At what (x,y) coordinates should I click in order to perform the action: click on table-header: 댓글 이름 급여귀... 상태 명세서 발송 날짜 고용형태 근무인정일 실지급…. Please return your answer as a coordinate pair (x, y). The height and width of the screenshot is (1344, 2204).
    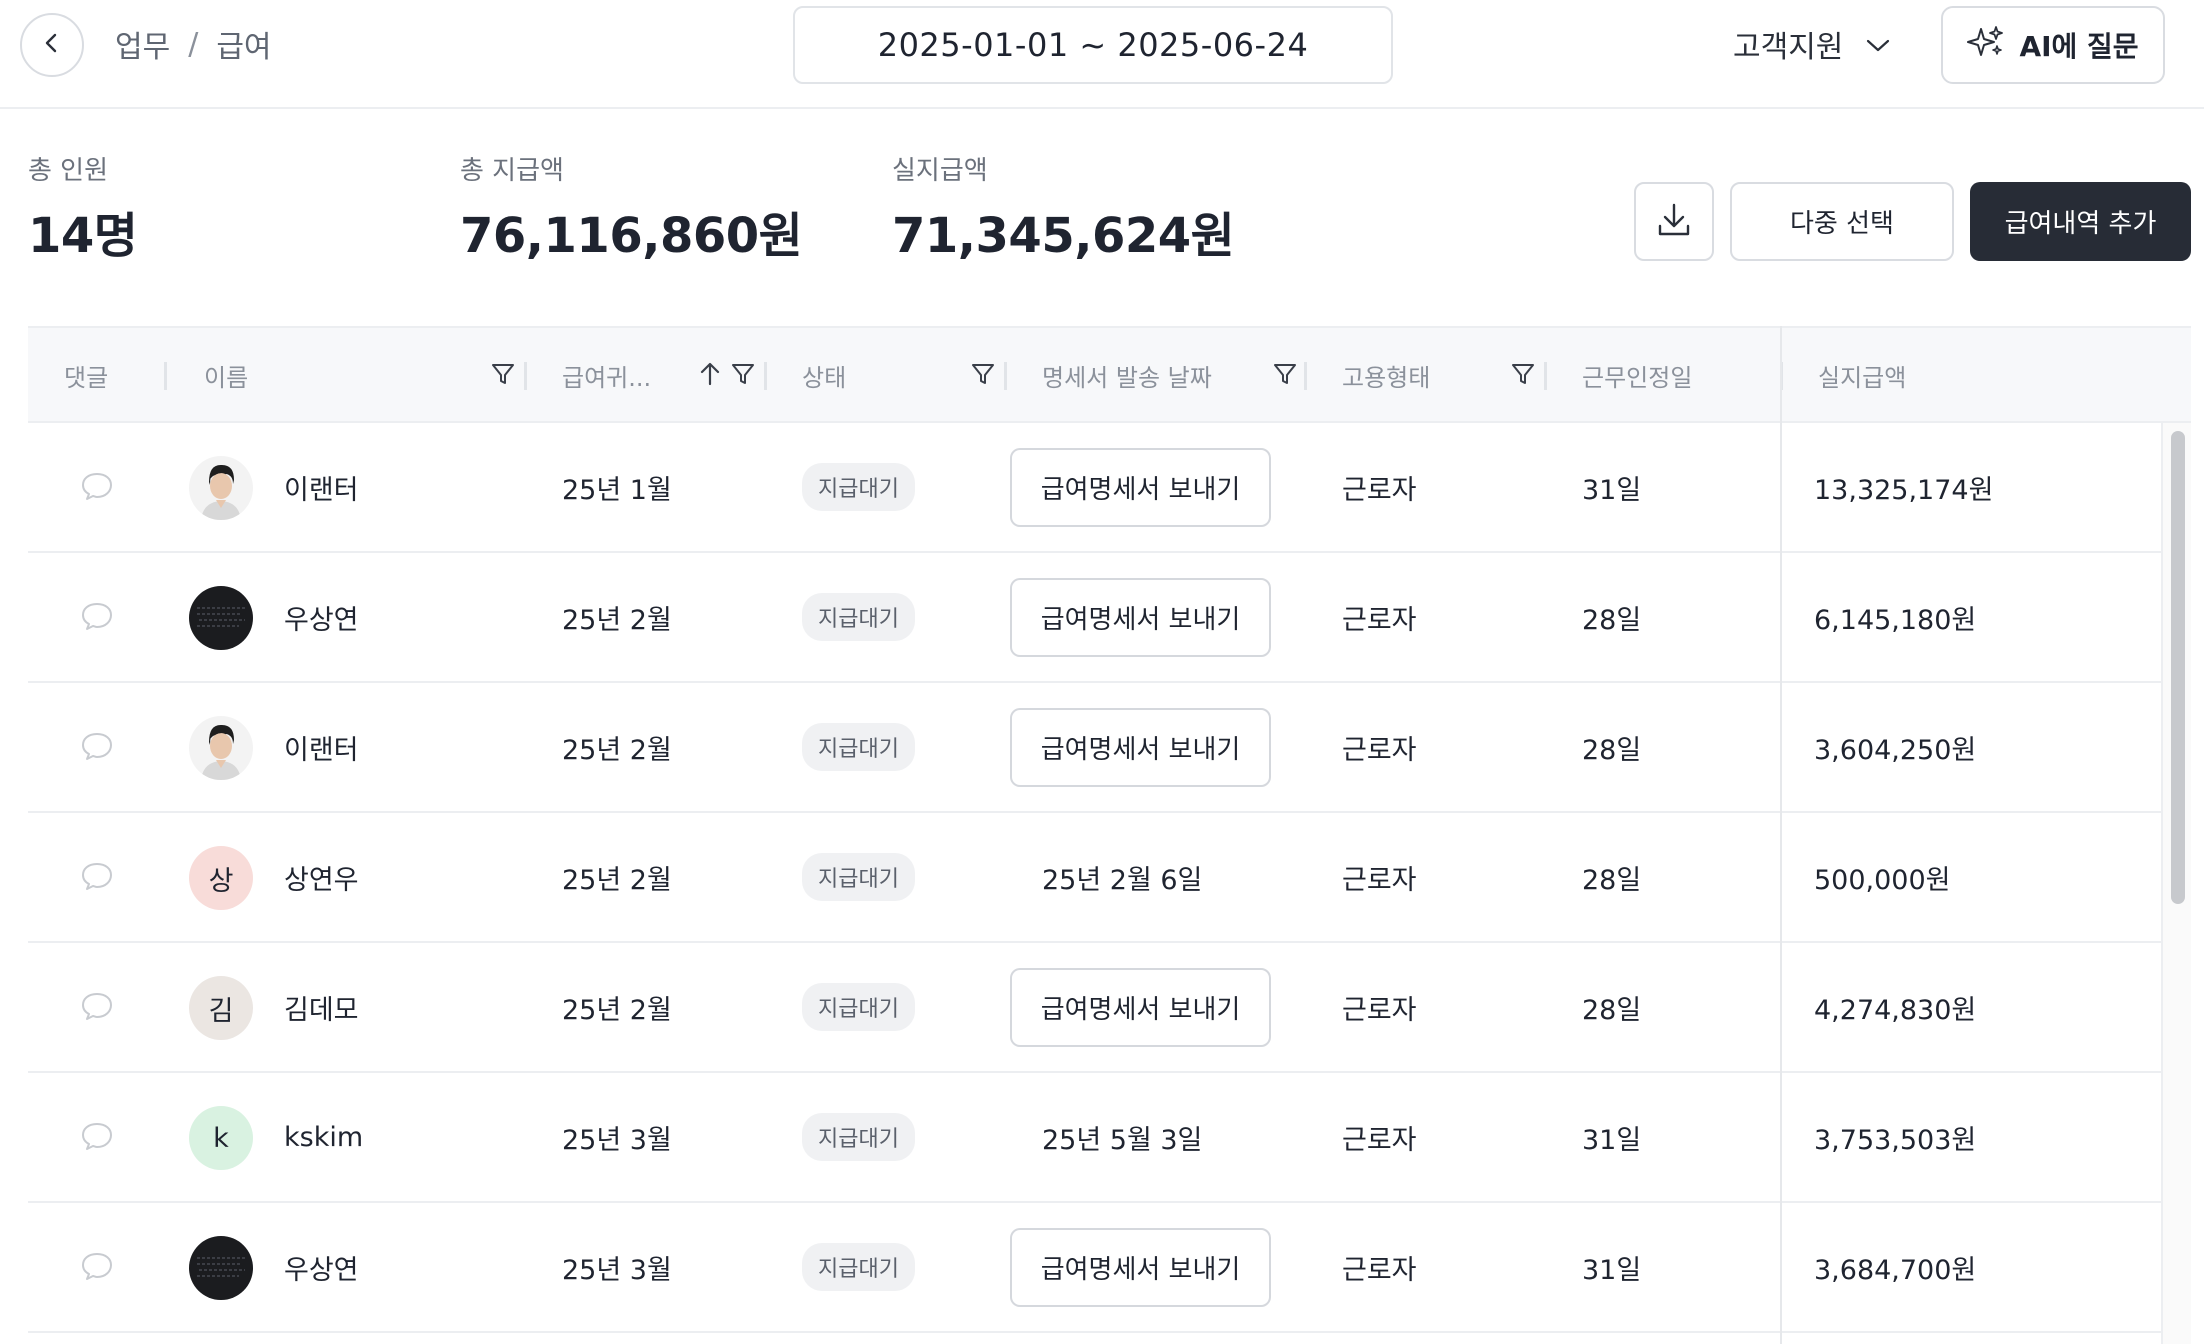
    Looking at the image, I should click on (1109, 374).